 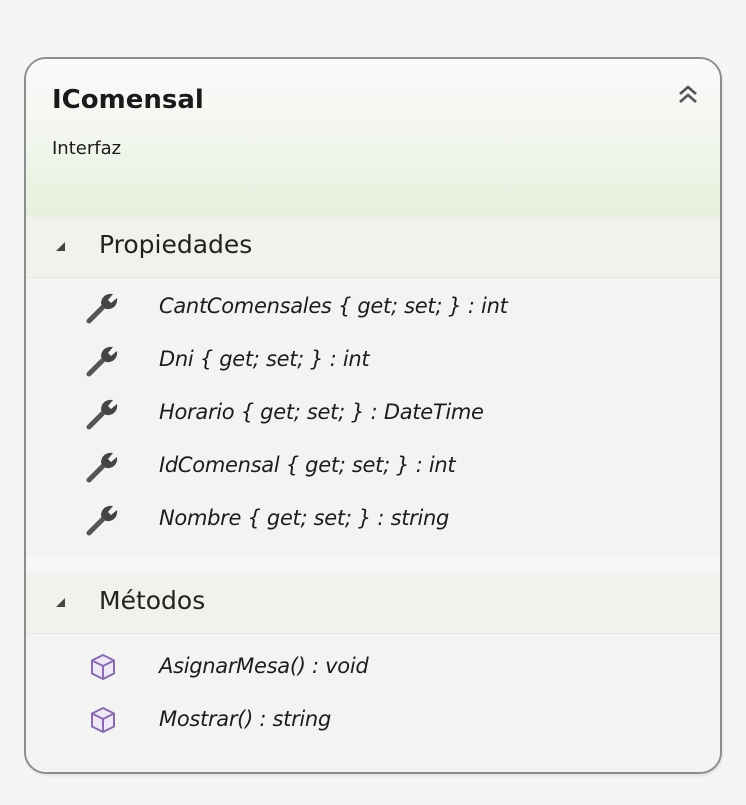 I want to click on list-item: AsignarMesa() : void, so click(x=373, y=668).